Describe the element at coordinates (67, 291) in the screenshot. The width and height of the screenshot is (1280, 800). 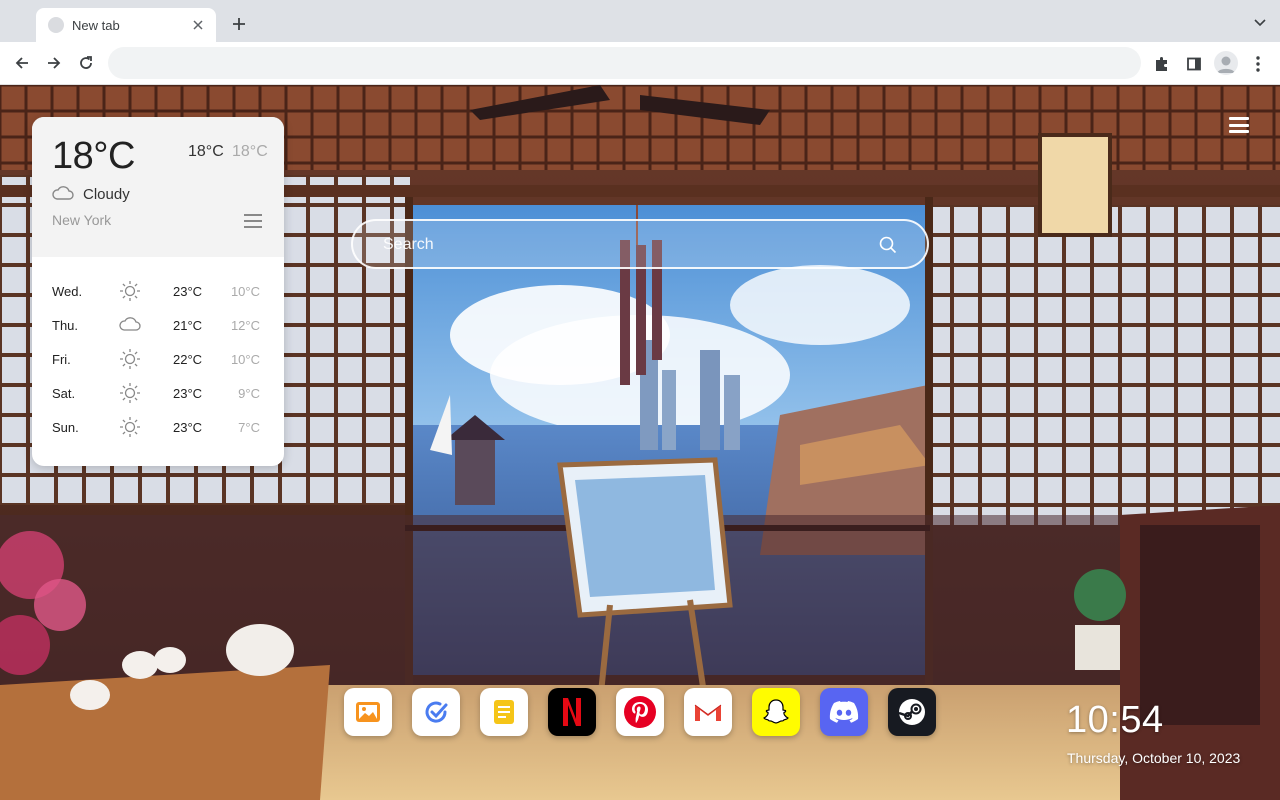
I see `forecast-day: Wed.` at that location.